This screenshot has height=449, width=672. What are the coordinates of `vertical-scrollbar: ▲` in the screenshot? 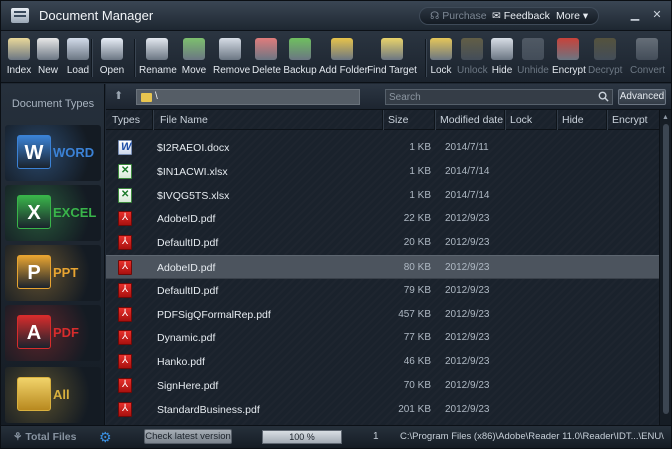 It's located at (665, 267).